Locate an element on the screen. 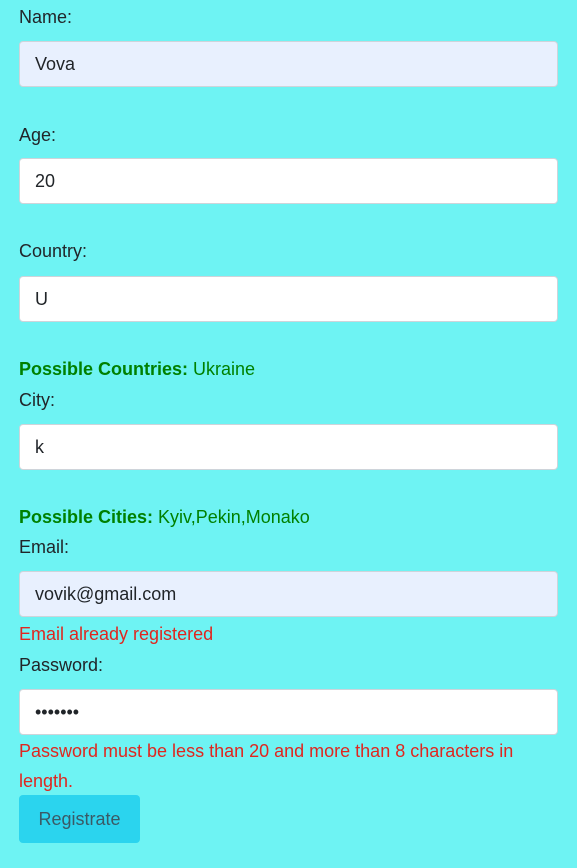  age-label: Age: is located at coordinates (38, 135).